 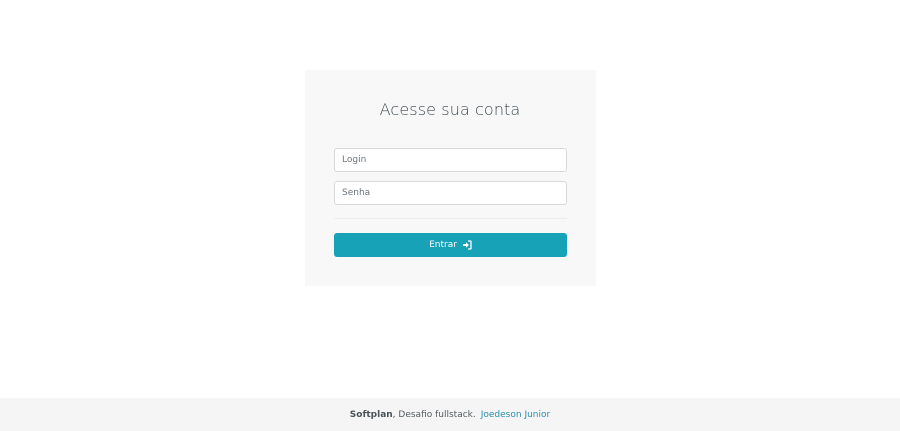 What do you see at coordinates (450, 193) in the screenshot?
I see `password-input` at bounding box center [450, 193].